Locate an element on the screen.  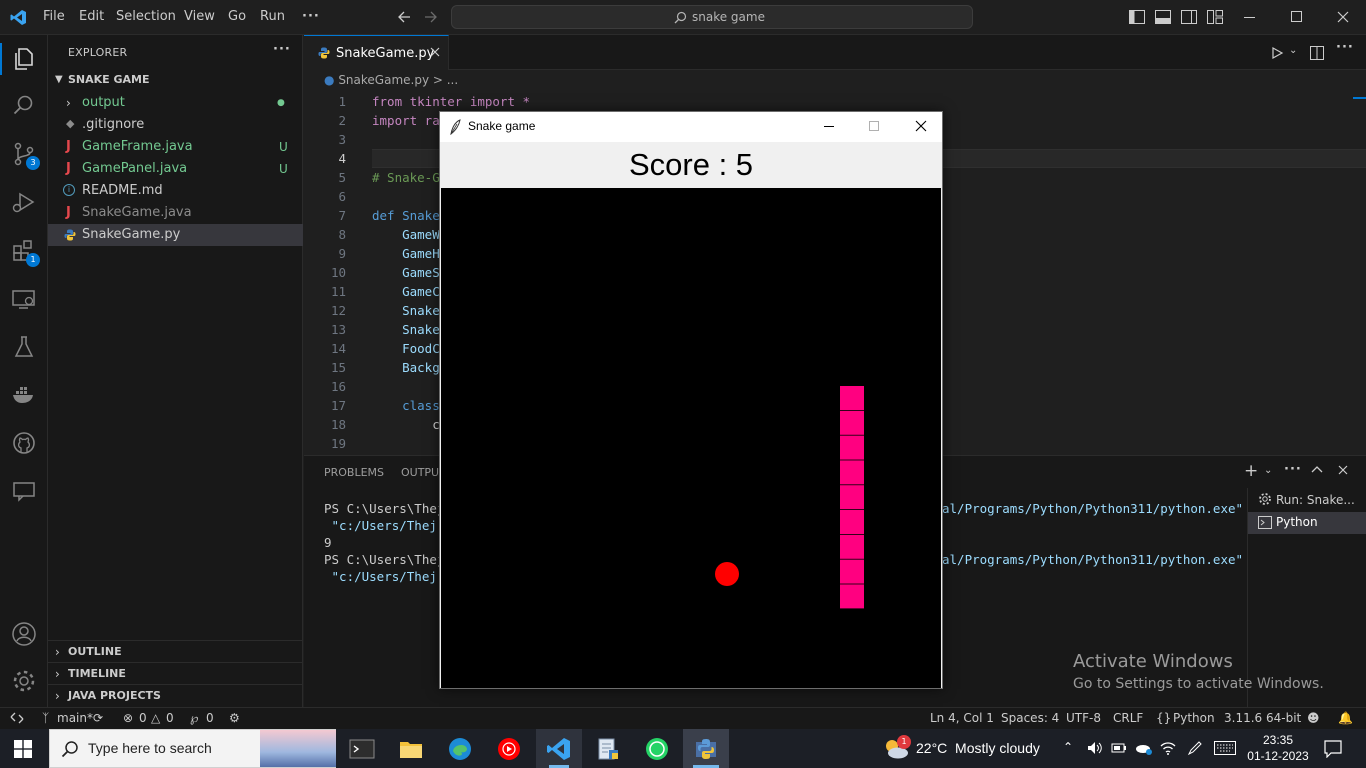
section-timeline: › TIMELINE is located at coordinates (175, 673).